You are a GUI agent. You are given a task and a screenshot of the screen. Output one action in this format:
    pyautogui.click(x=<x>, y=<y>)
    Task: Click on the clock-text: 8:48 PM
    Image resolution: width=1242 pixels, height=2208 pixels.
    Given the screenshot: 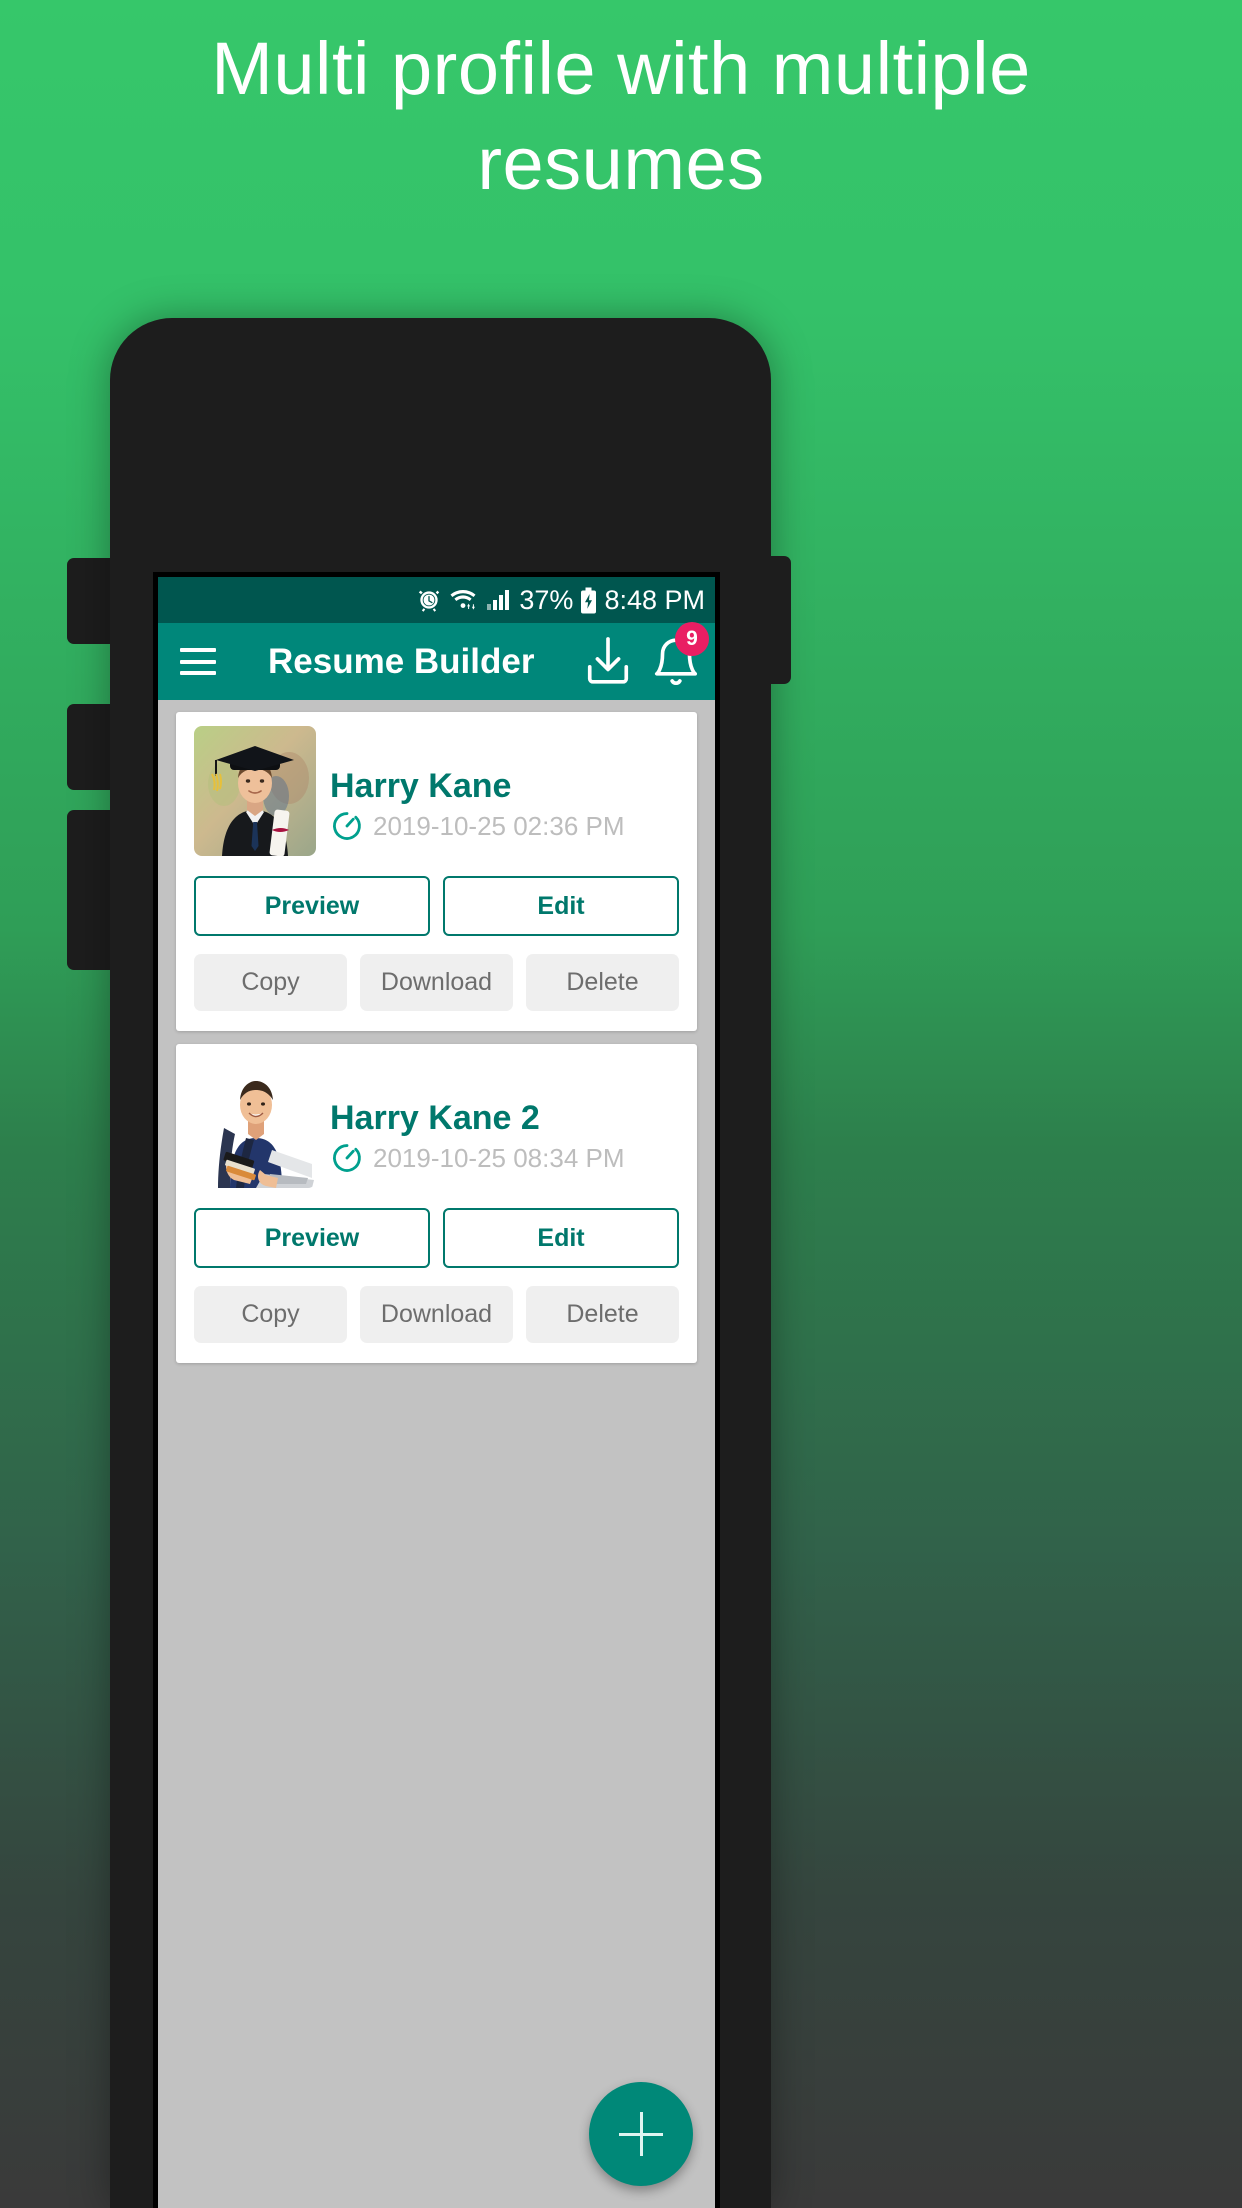 What is the action you would take?
    pyautogui.click(x=654, y=599)
    